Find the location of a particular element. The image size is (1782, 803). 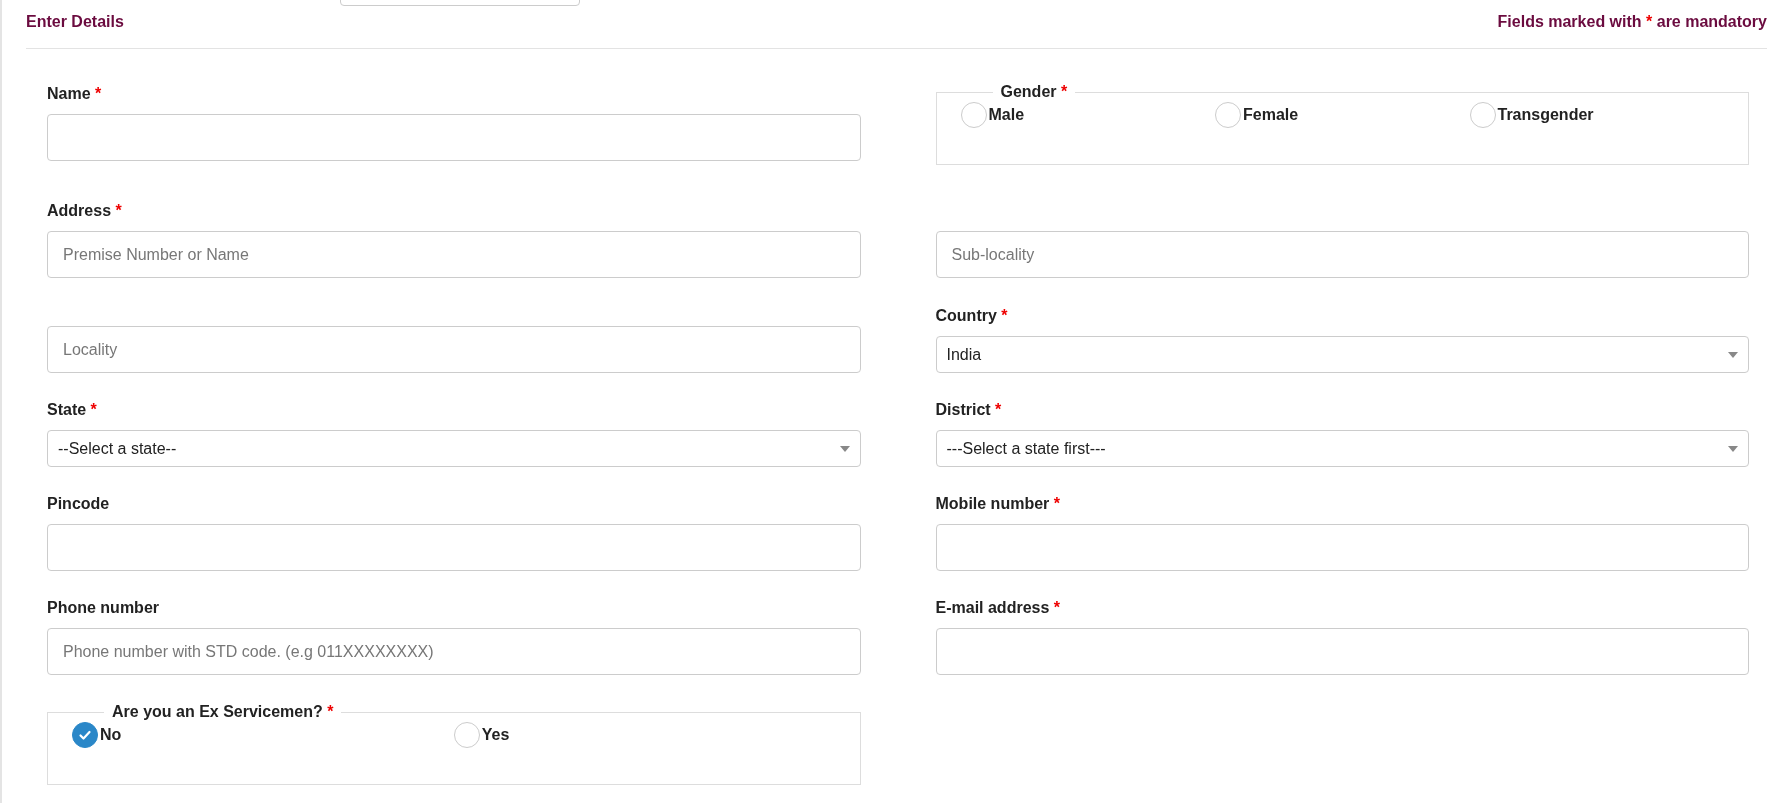

field-label: Gender * is located at coordinates (1034, 92).